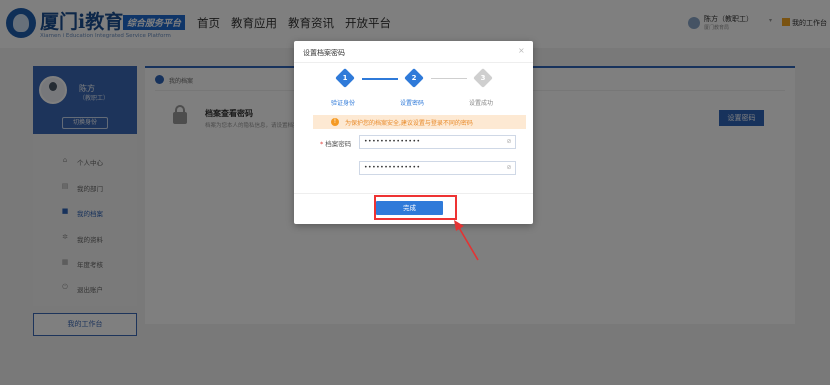 The image size is (830, 385). What do you see at coordinates (437, 142) in the screenshot?
I see `password-input: •••••••••••••• ⊘` at bounding box center [437, 142].